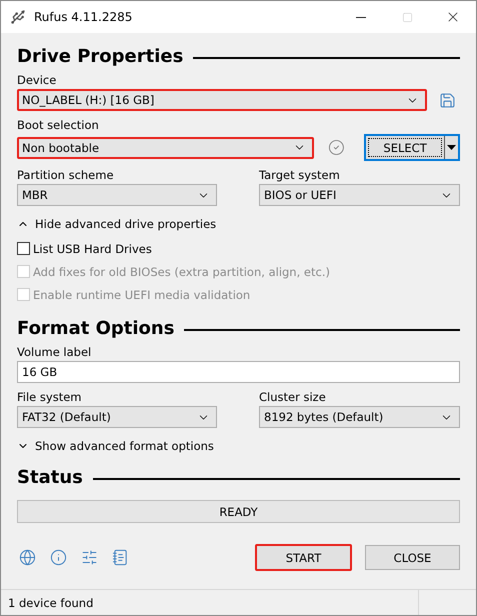 The width and height of the screenshot is (477, 616). Describe the element at coordinates (293, 397) in the screenshot. I see `field-label: Cluster size` at that location.